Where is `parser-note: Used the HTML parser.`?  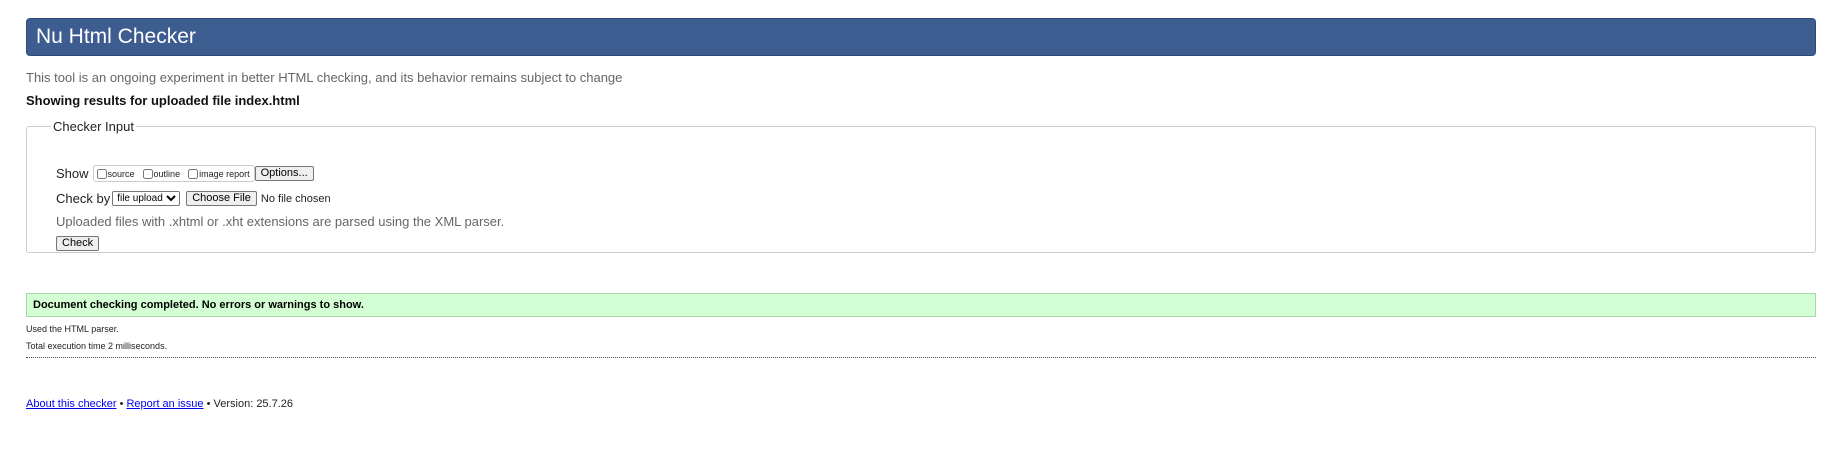 parser-note: Used the HTML parser. is located at coordinates (72, 329).